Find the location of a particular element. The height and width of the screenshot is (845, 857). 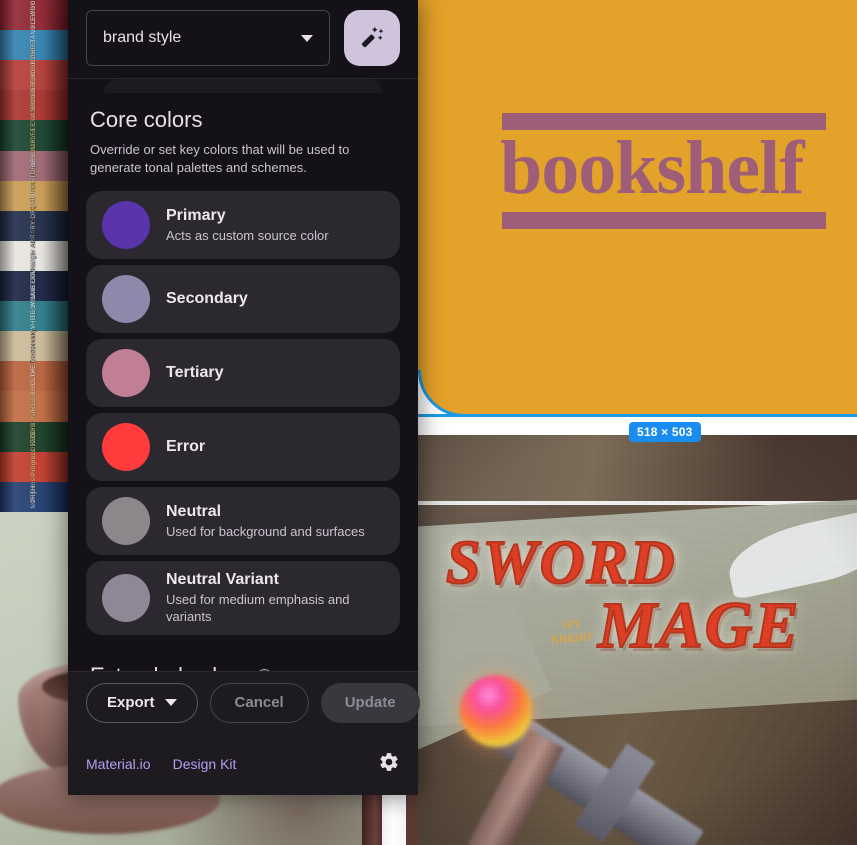

color-swatch-name: Error is located at coordinates (186, 446).